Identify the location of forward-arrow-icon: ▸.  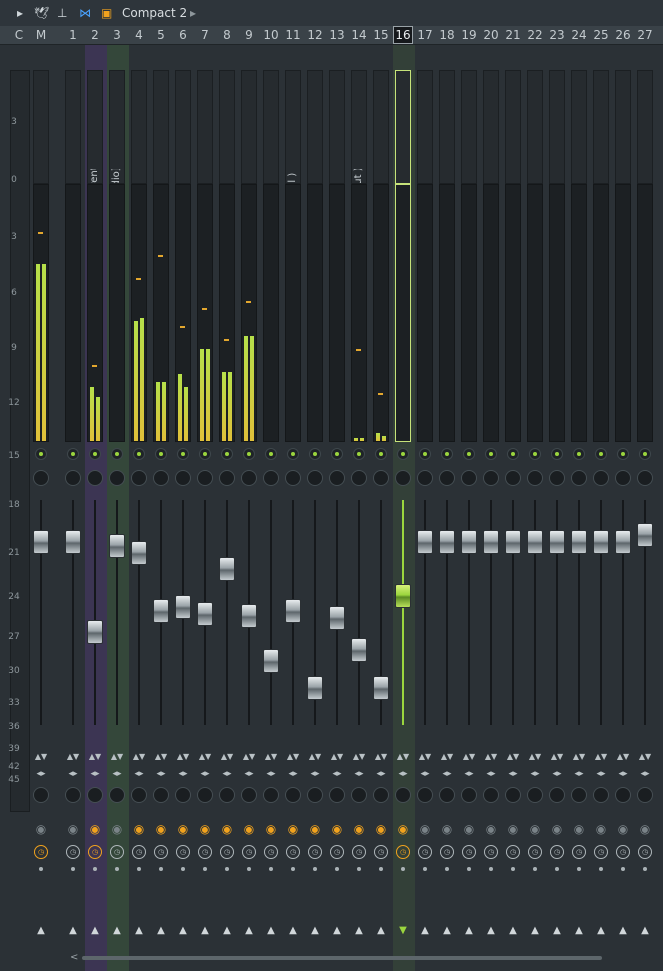
(193, 13).